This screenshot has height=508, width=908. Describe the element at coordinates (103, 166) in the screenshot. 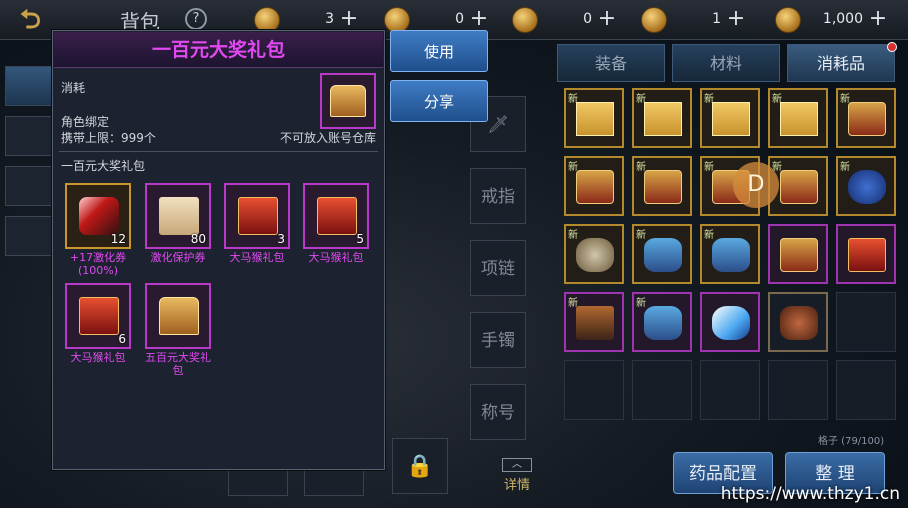

I see `section-title: 一百元大奖礼包` at that location.